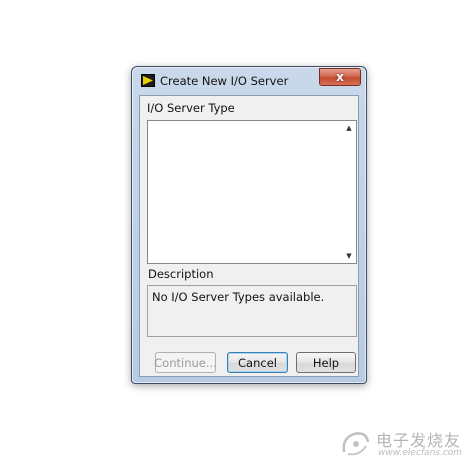  Describe the element at coordinates (356, 445) in the screenshot. I see `elecfans-logo-icon` at that location.